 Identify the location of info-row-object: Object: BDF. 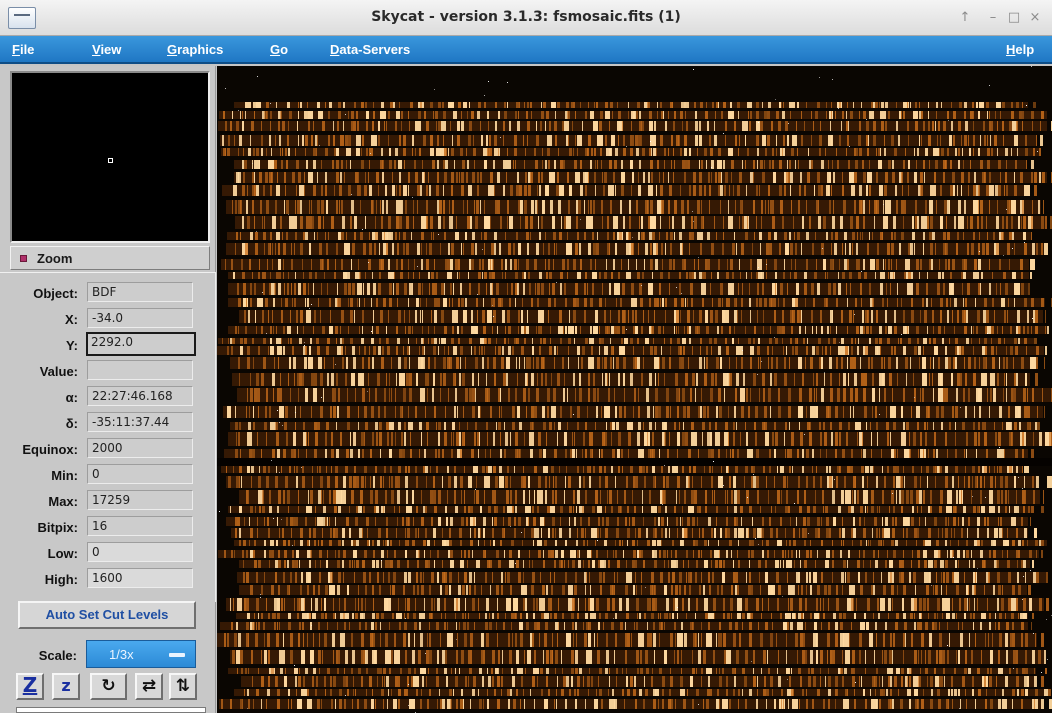
(108, 293).